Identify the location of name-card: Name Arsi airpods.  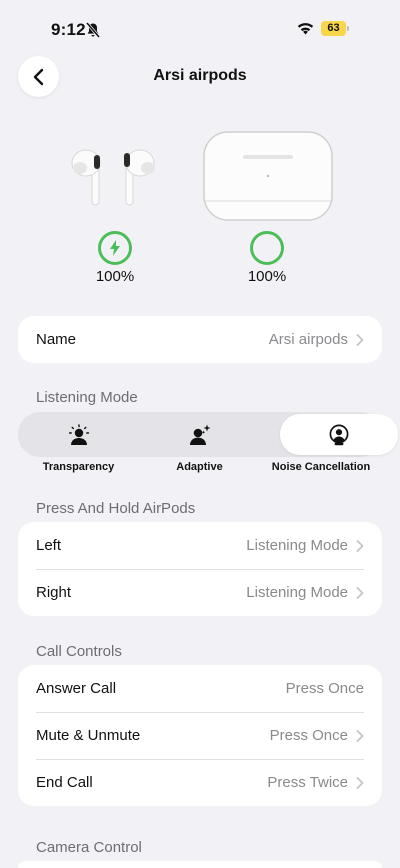
(200, 339).